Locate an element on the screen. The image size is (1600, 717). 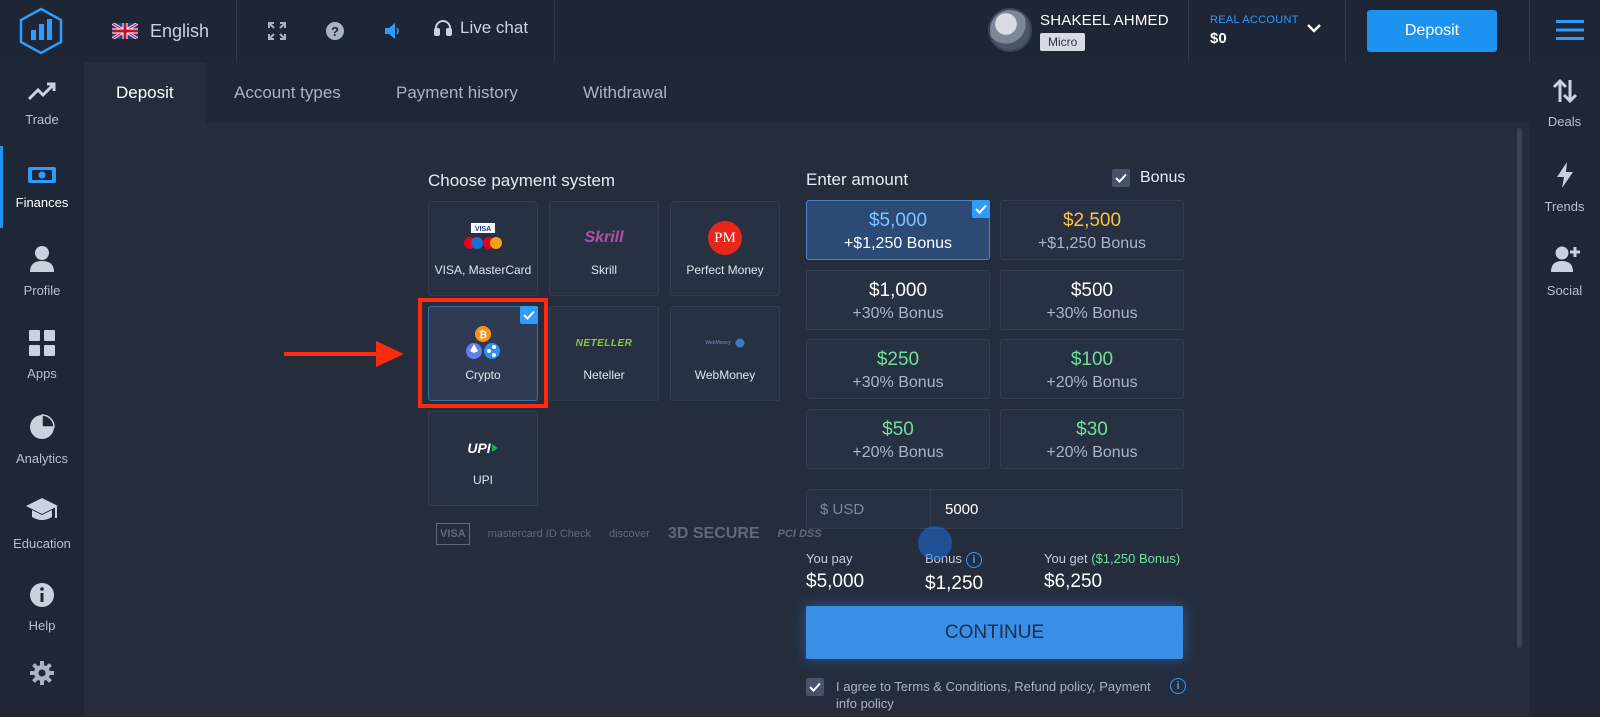
payment-method-neteller: NETELLER Neteller is located at coordinates (604, 353).